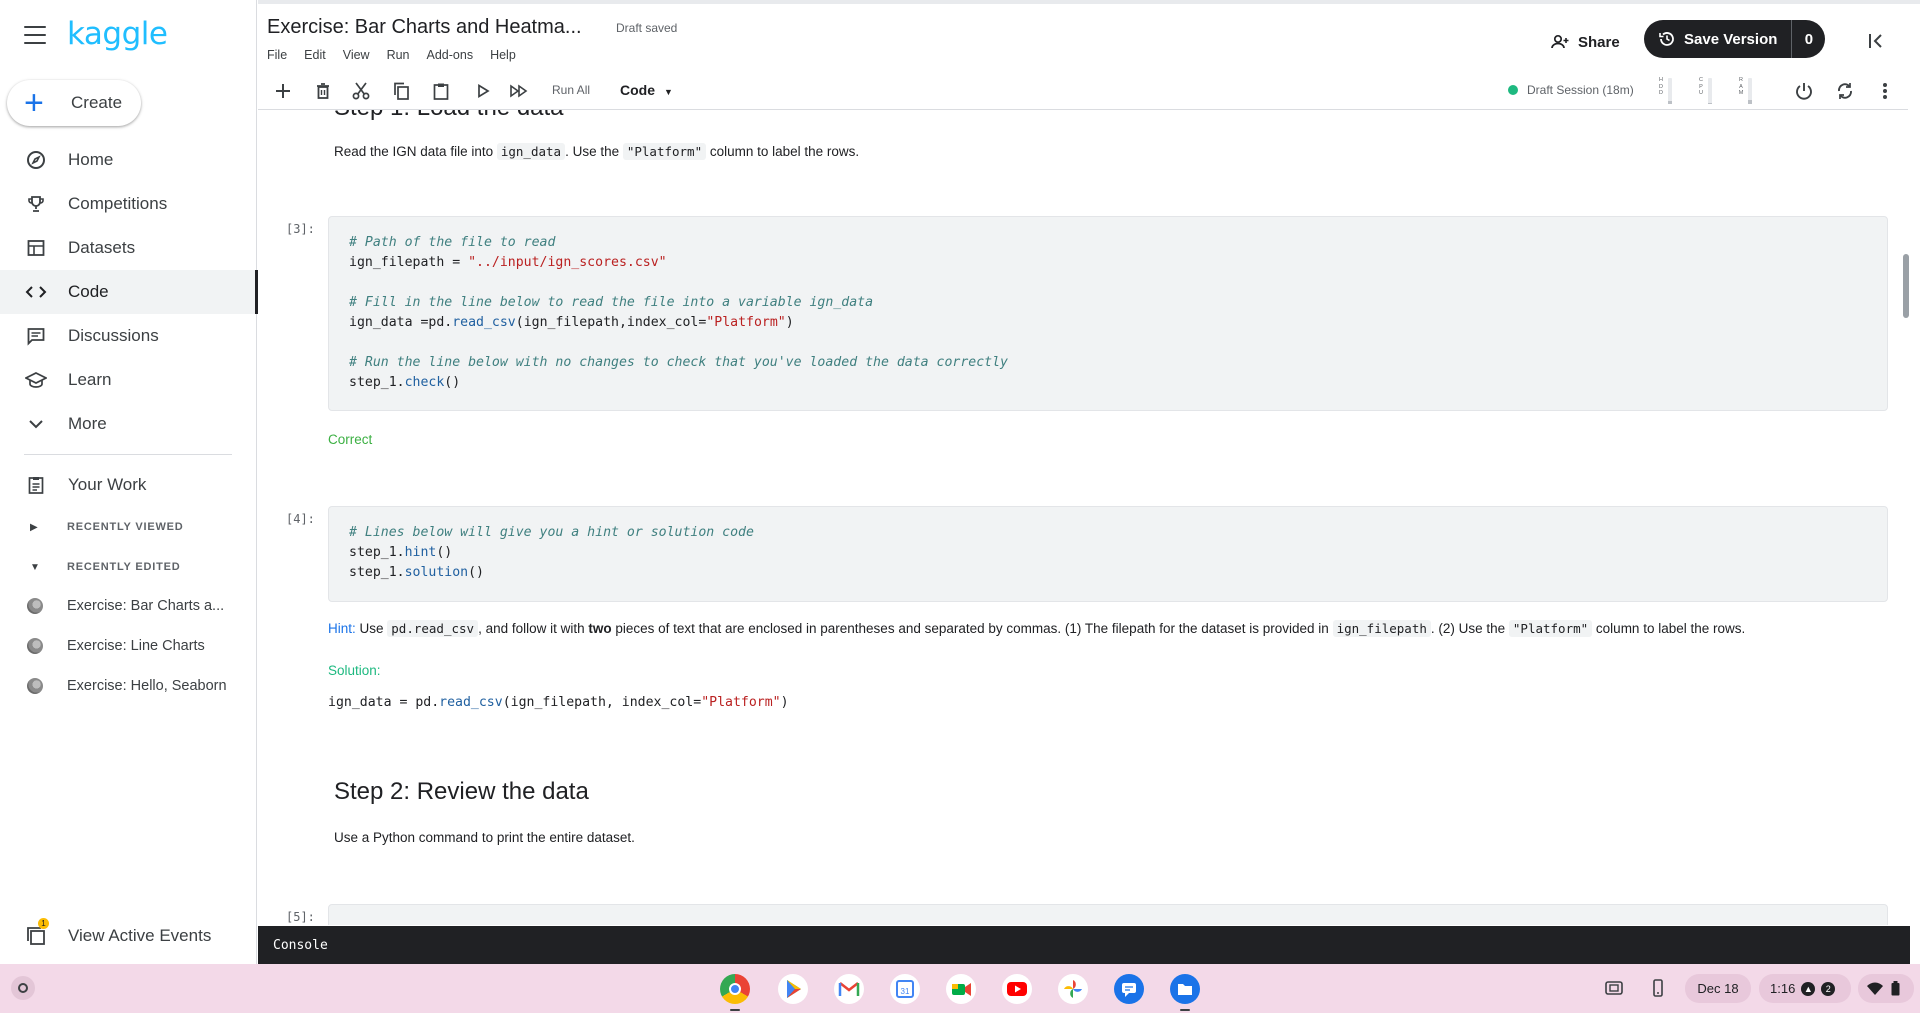 This screenshot has height=1013, width=1920. I want to click on recent-item-label: Exercise: Hello, Seaborn, so click(147, 686).